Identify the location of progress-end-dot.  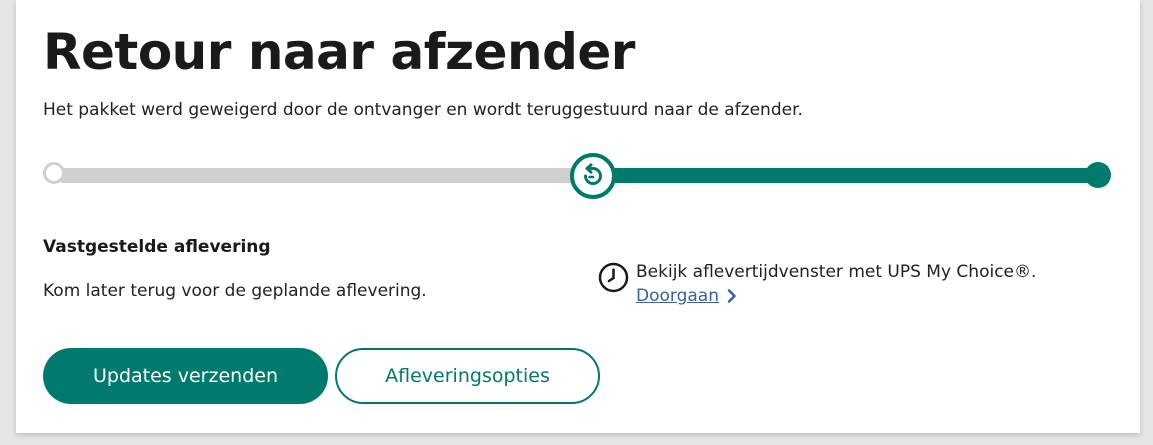
(1098, 175).